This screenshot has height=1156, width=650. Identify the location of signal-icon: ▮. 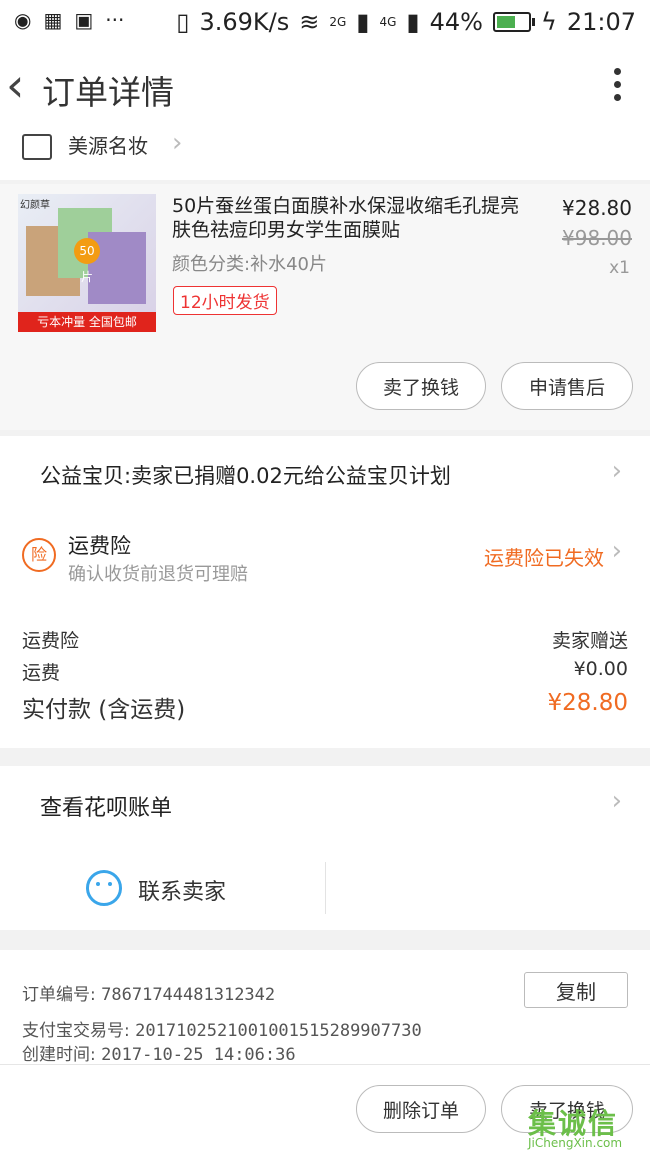
(363, 22).